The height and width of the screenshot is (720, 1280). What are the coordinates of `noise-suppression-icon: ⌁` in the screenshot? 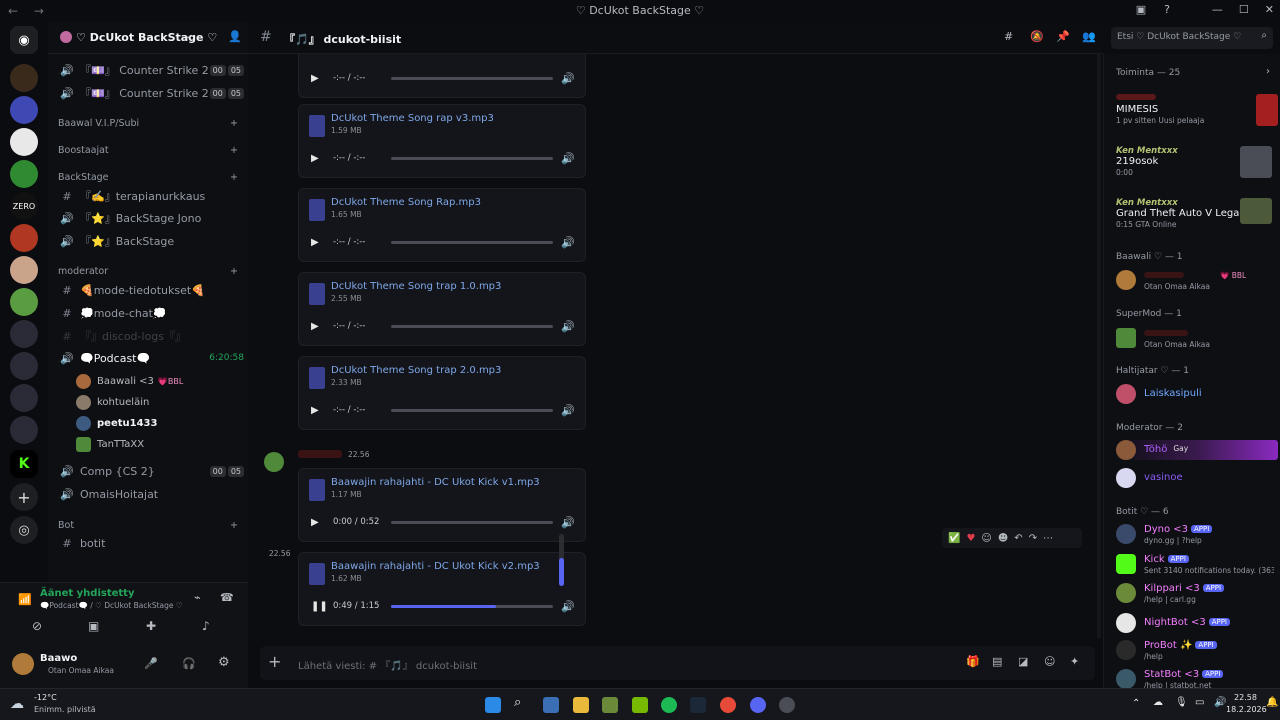 It's located at (197, 597).